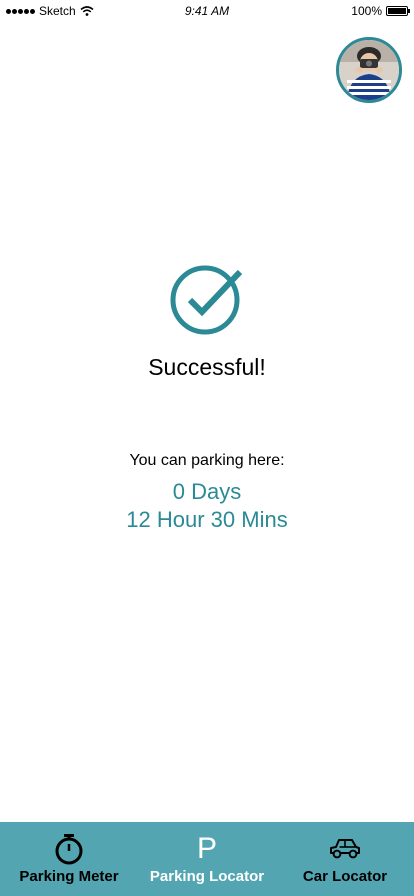  I want to click on tab-car-locator: Car Locator, so click(345, 859).